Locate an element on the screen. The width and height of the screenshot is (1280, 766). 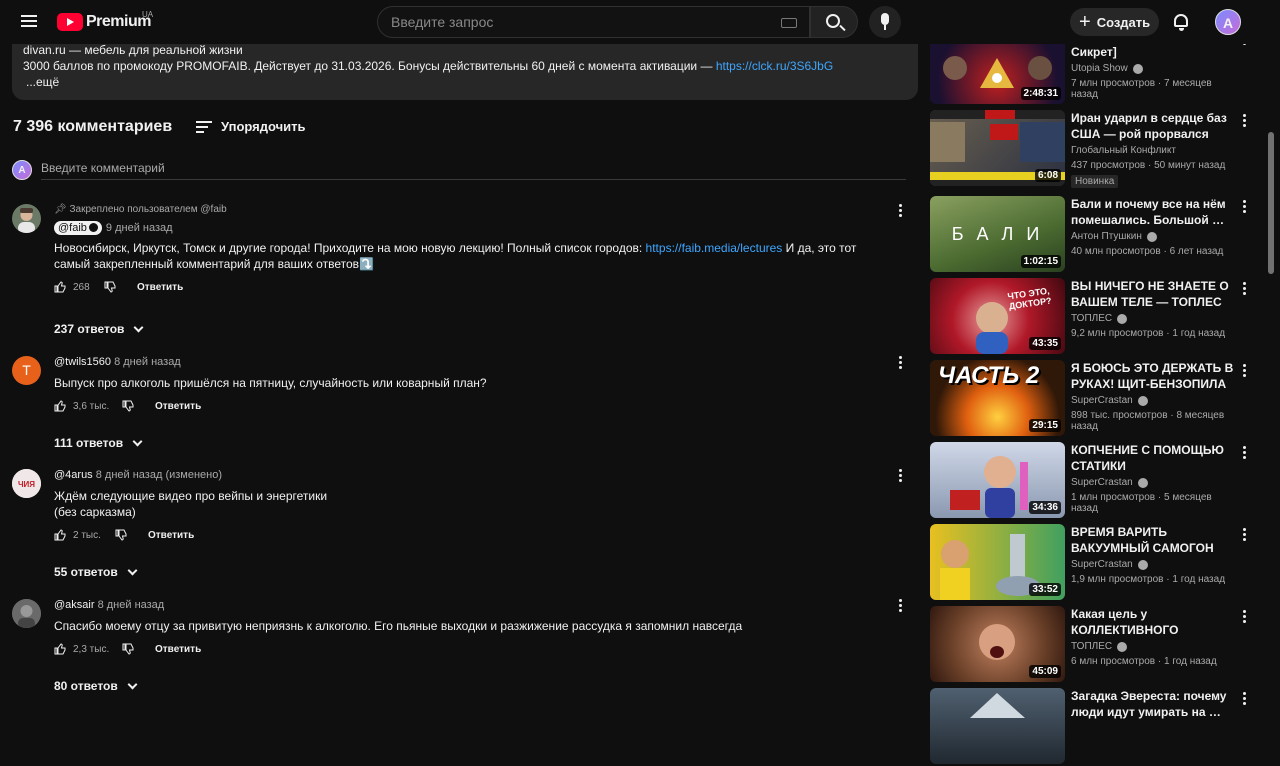
promo-link: https://clck.ru/3S6JbG is located at coordinates (774, 66).